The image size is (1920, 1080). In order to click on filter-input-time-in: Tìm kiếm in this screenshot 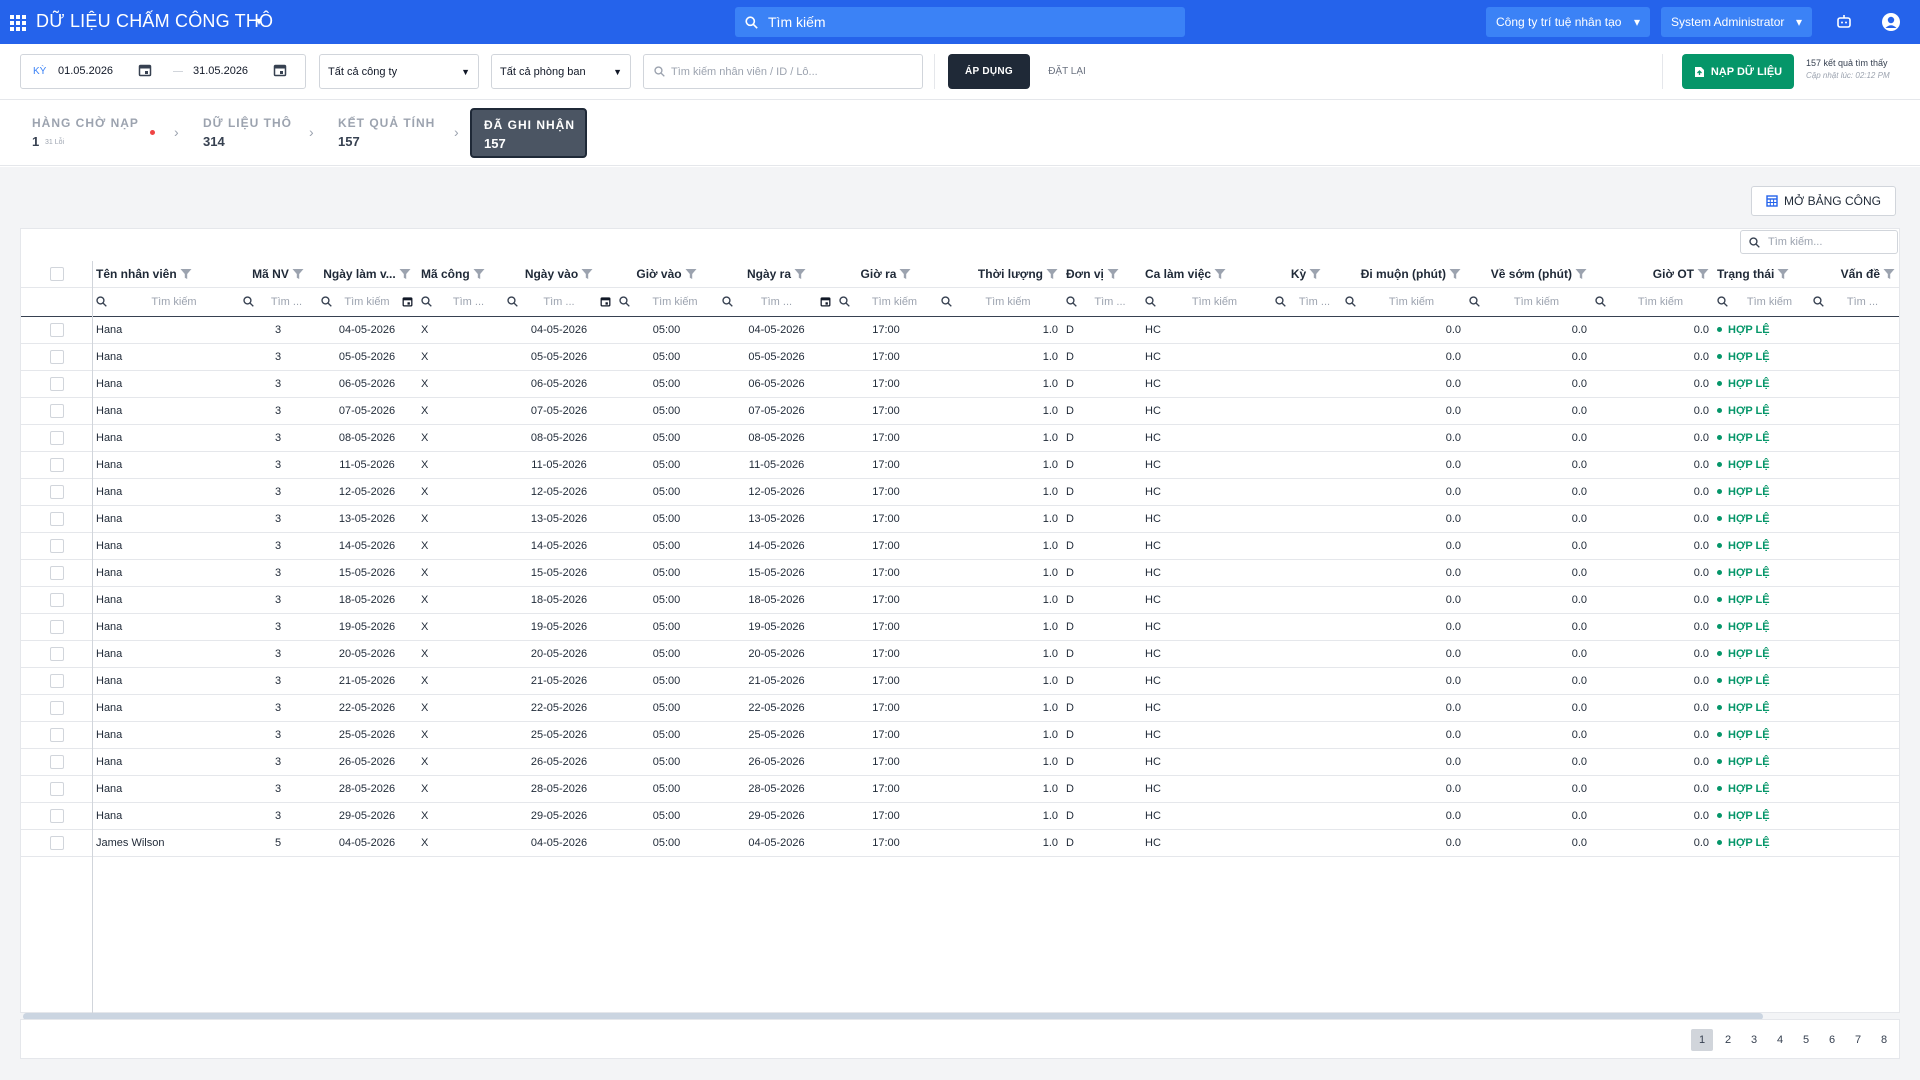, I will do `click(666, 302)`.